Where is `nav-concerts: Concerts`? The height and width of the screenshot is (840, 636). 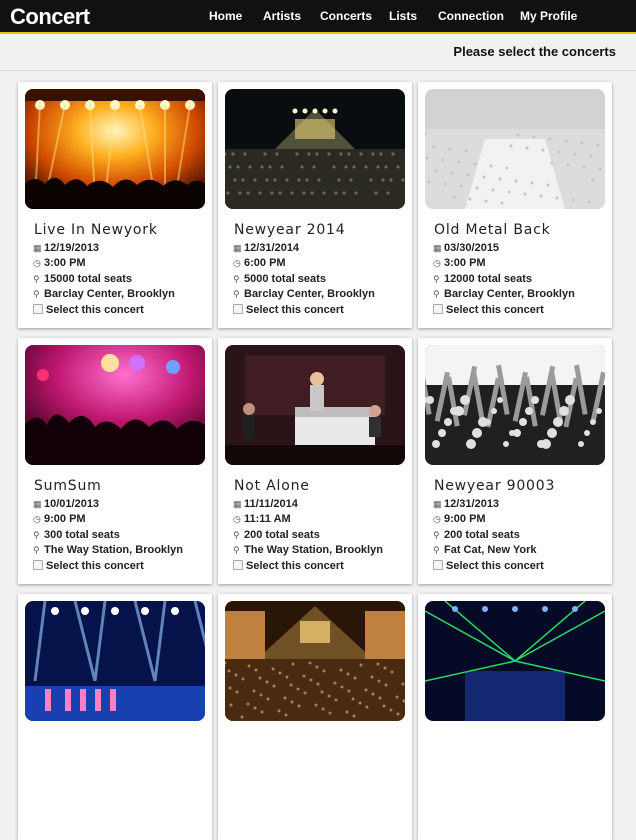 nav-concerts: Concerts is located at coordinates (346, 16).